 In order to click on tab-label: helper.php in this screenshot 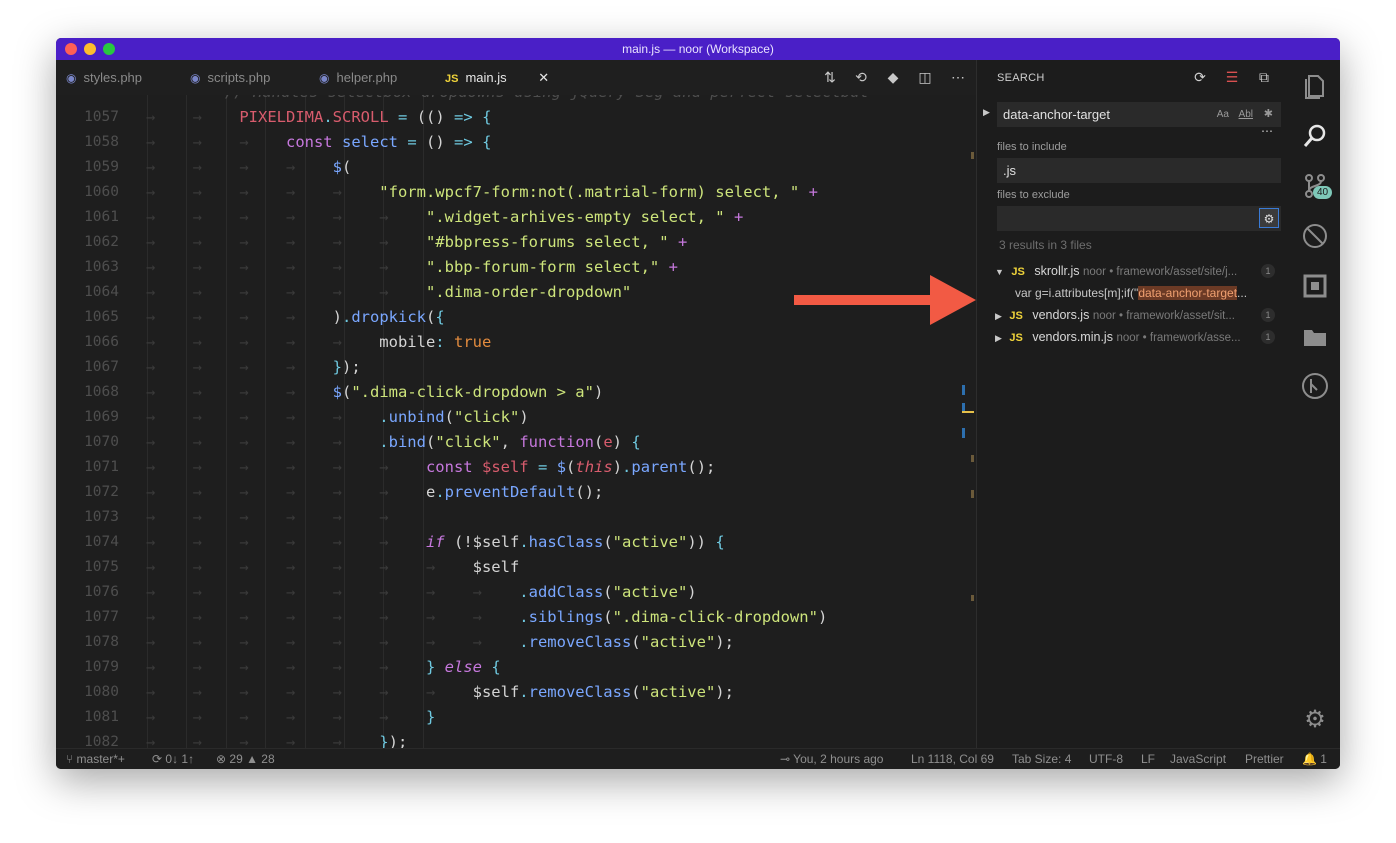, I will do `click(367, 77)`.